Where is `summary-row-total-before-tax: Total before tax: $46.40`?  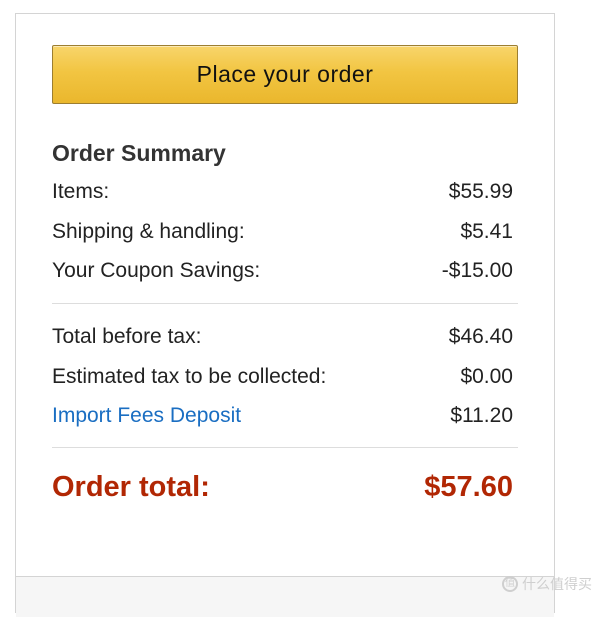 summary-row-total-before-tax: Total before tax: $46.40 is located at coordinates (282, 337).